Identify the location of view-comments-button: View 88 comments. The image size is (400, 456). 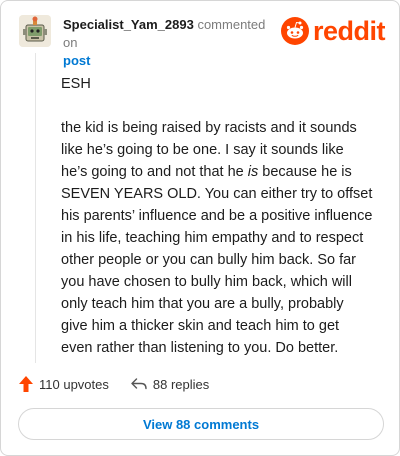
(201, 424).